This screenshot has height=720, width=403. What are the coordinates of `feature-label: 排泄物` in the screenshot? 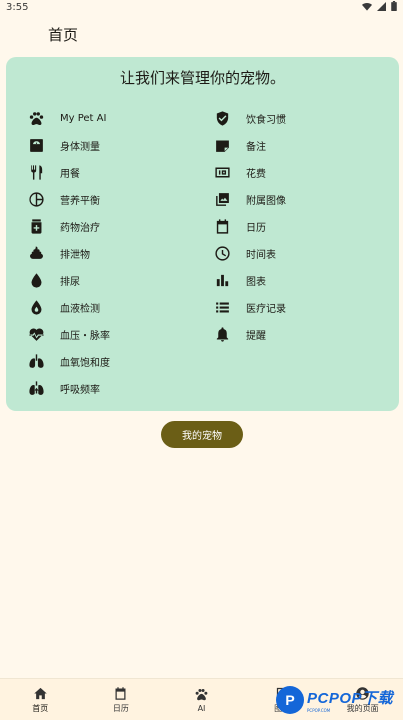 It's located at (75, 255).